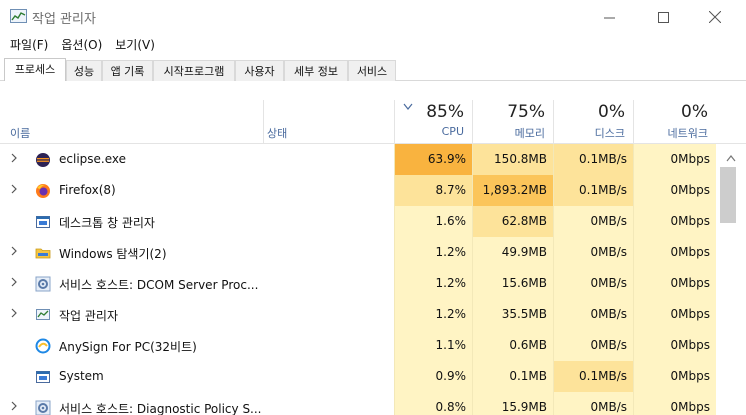 This screenshot has height=415, width=746. What do you see at coordinates (408, 107) in the screenshot?
I see `sort-descending-icon` at bounding box center [408, 107].